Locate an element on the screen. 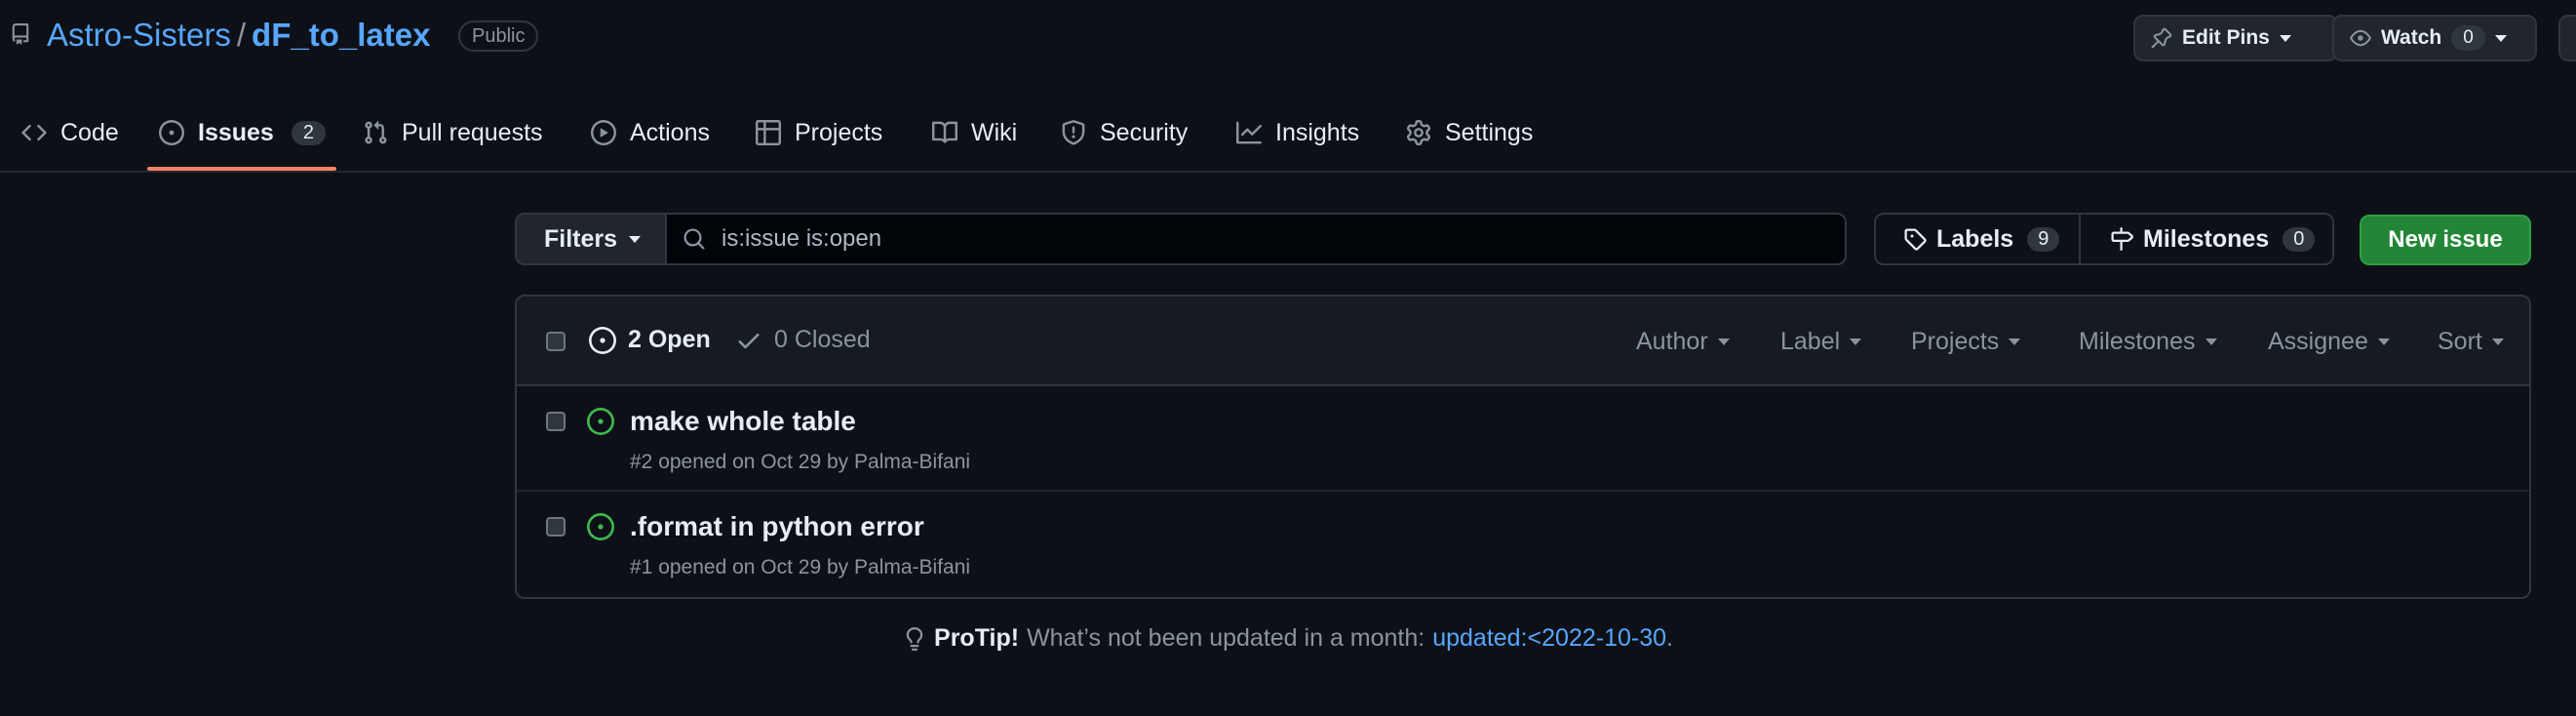 This screenshot has width=2576, height=716. tab-wiki: Wiki is located at coordinates (974, 132).